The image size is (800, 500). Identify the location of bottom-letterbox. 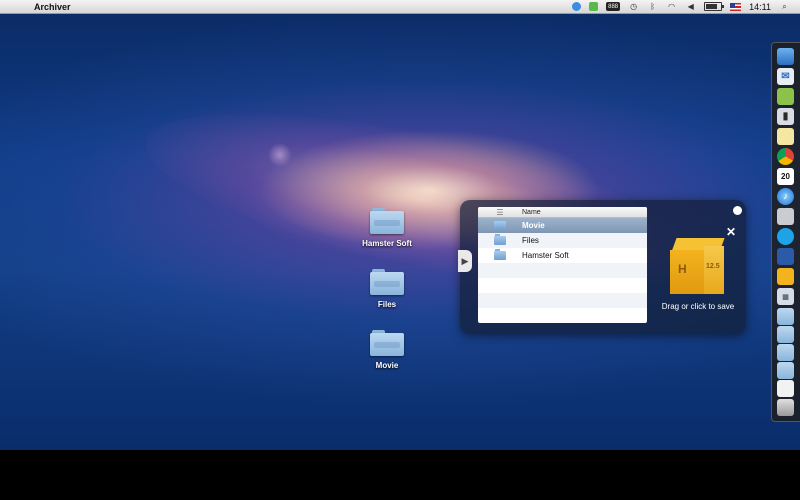
(400, 475).